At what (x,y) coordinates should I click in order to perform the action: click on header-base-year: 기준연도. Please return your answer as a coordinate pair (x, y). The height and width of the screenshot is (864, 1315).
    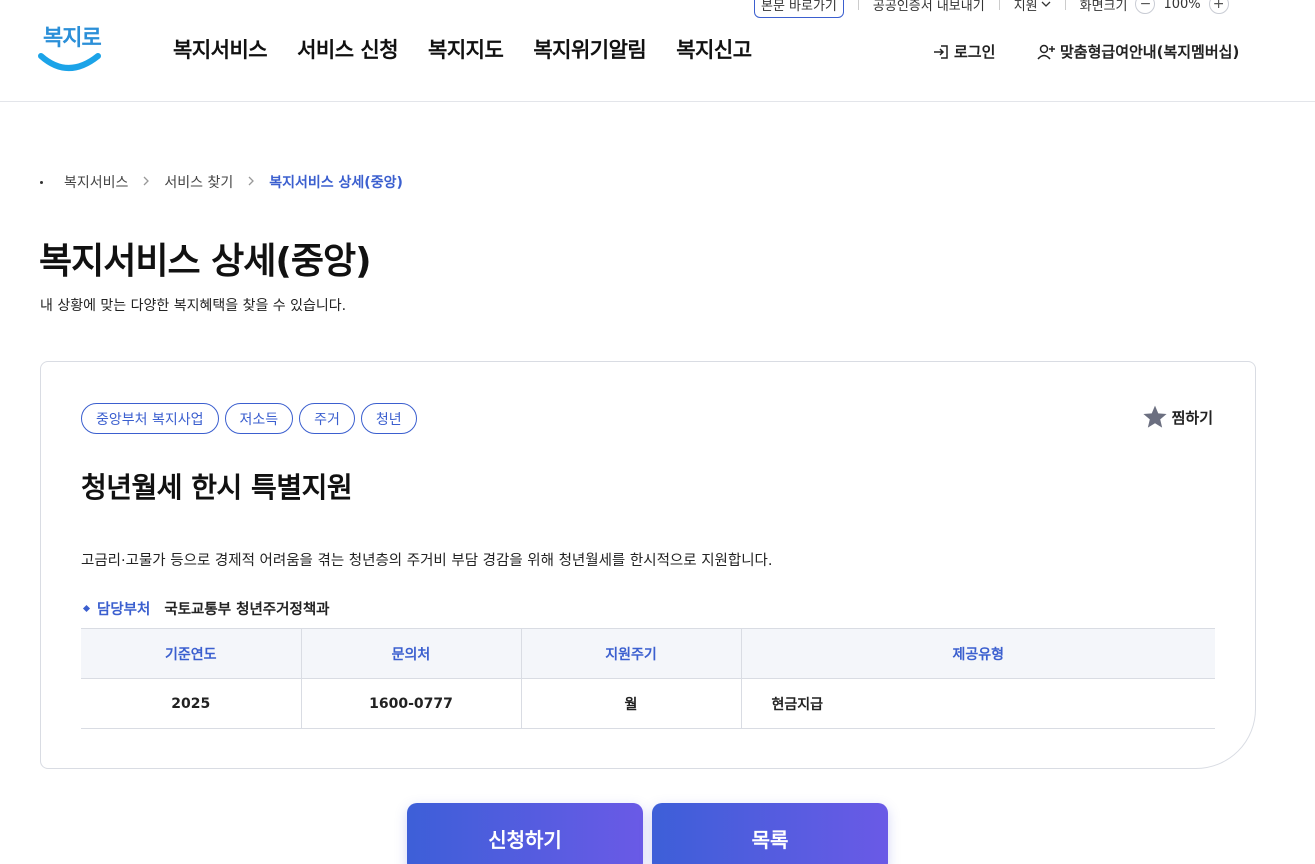
    Looking at the image, I should click on (191, 653).